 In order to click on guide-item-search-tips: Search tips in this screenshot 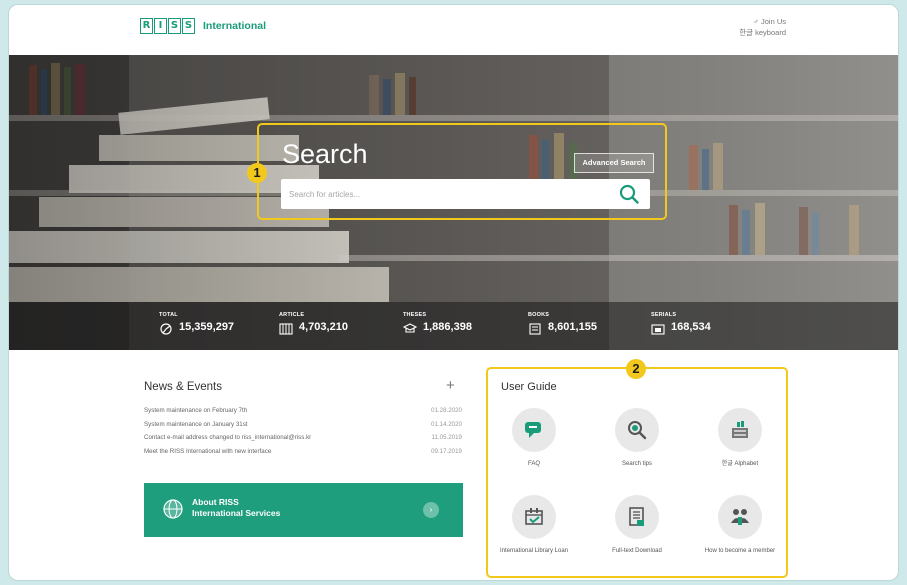, I will do `click(637, 438)`.